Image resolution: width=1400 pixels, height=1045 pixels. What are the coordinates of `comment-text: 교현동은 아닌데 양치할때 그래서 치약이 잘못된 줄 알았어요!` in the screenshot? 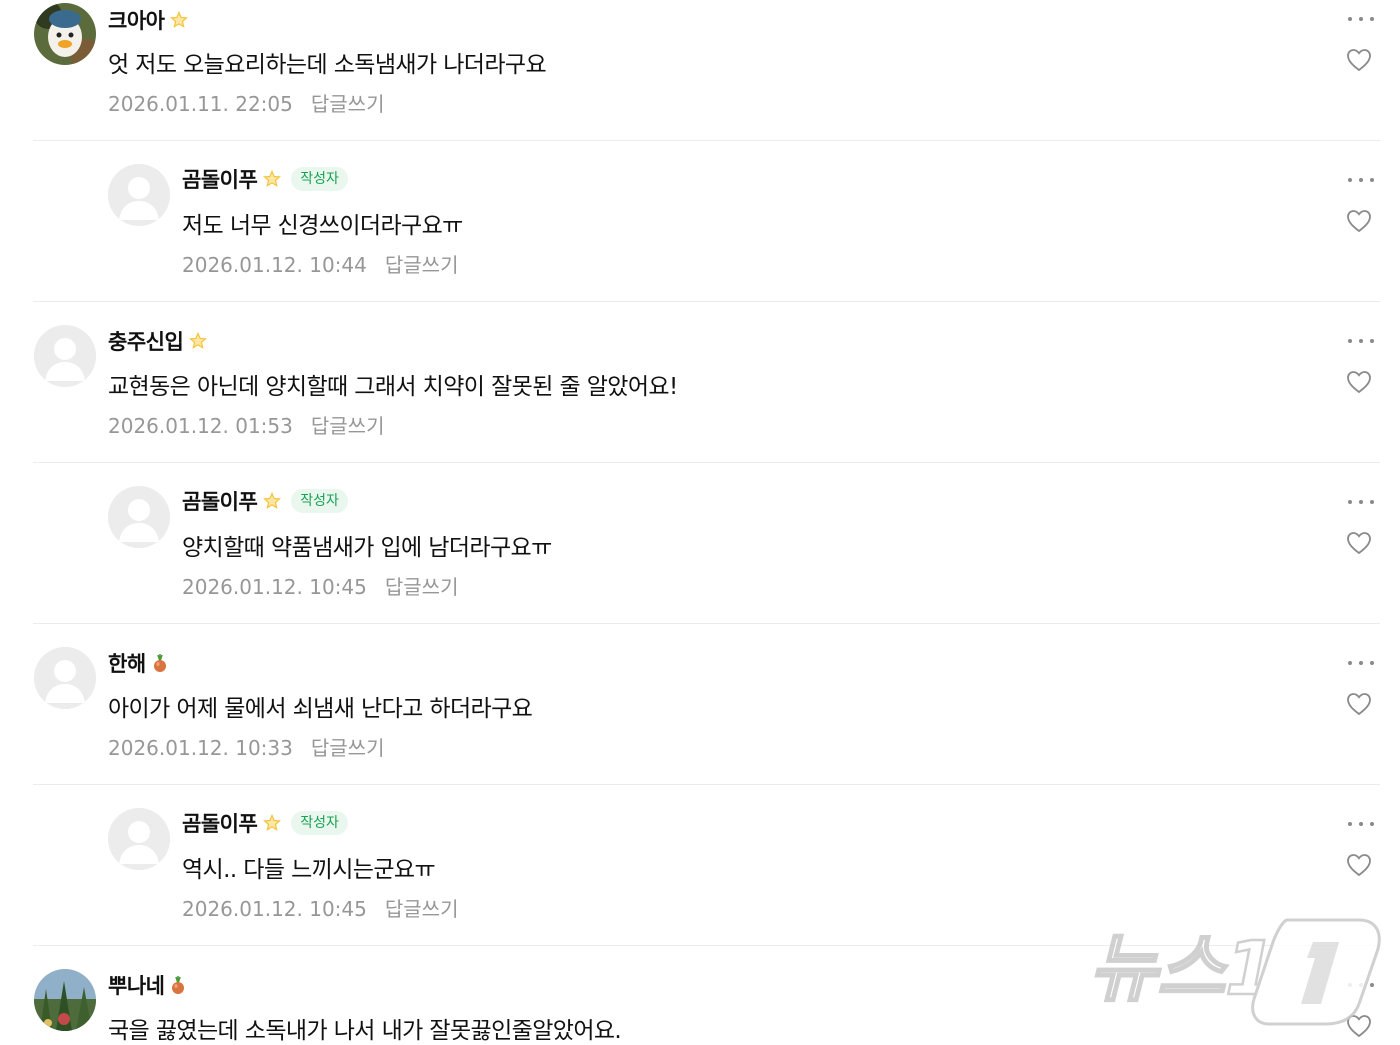 It's located at (393, 387).